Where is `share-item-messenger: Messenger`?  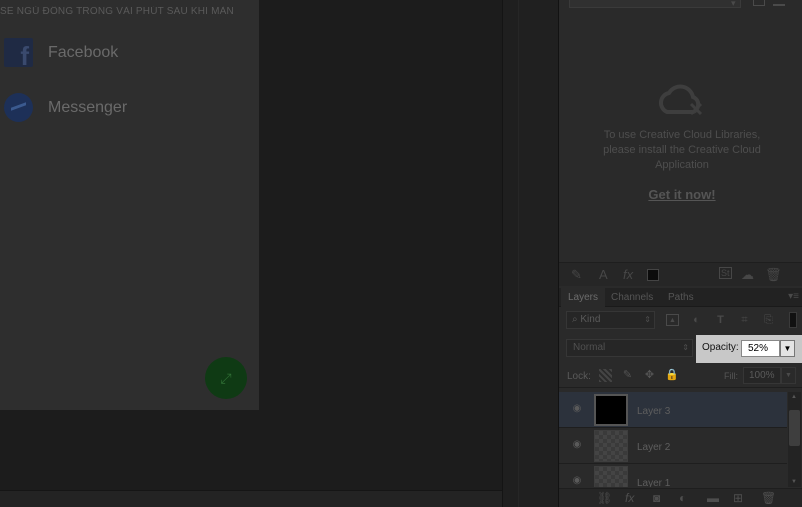 share-item-messenger: Messenger is located at coordinates (65, 107).